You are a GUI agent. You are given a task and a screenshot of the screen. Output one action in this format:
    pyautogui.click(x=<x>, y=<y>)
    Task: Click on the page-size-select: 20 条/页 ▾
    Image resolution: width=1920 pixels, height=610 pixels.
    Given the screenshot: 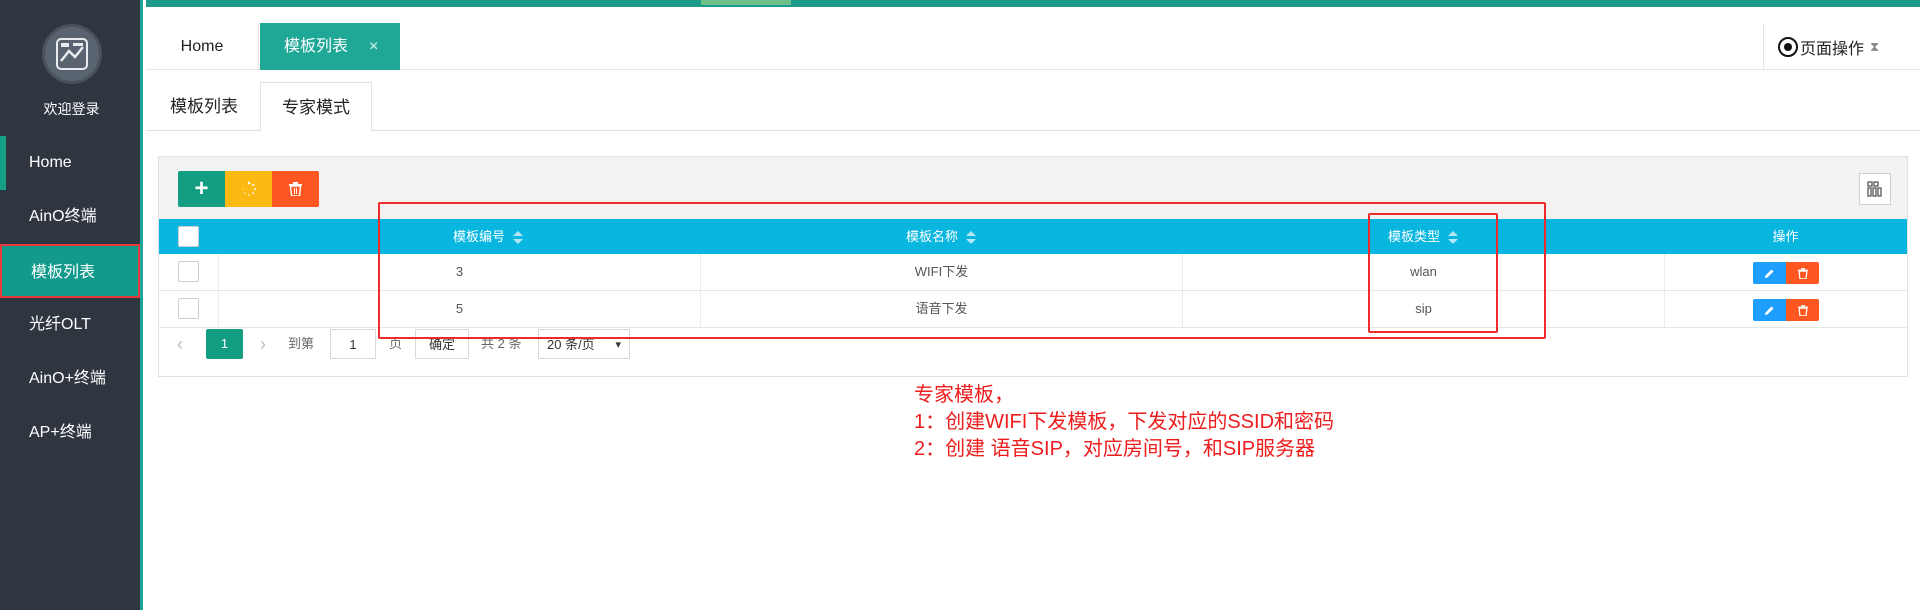 What is the action you would take?
    pyautogui.click(x=584, y=344)
    